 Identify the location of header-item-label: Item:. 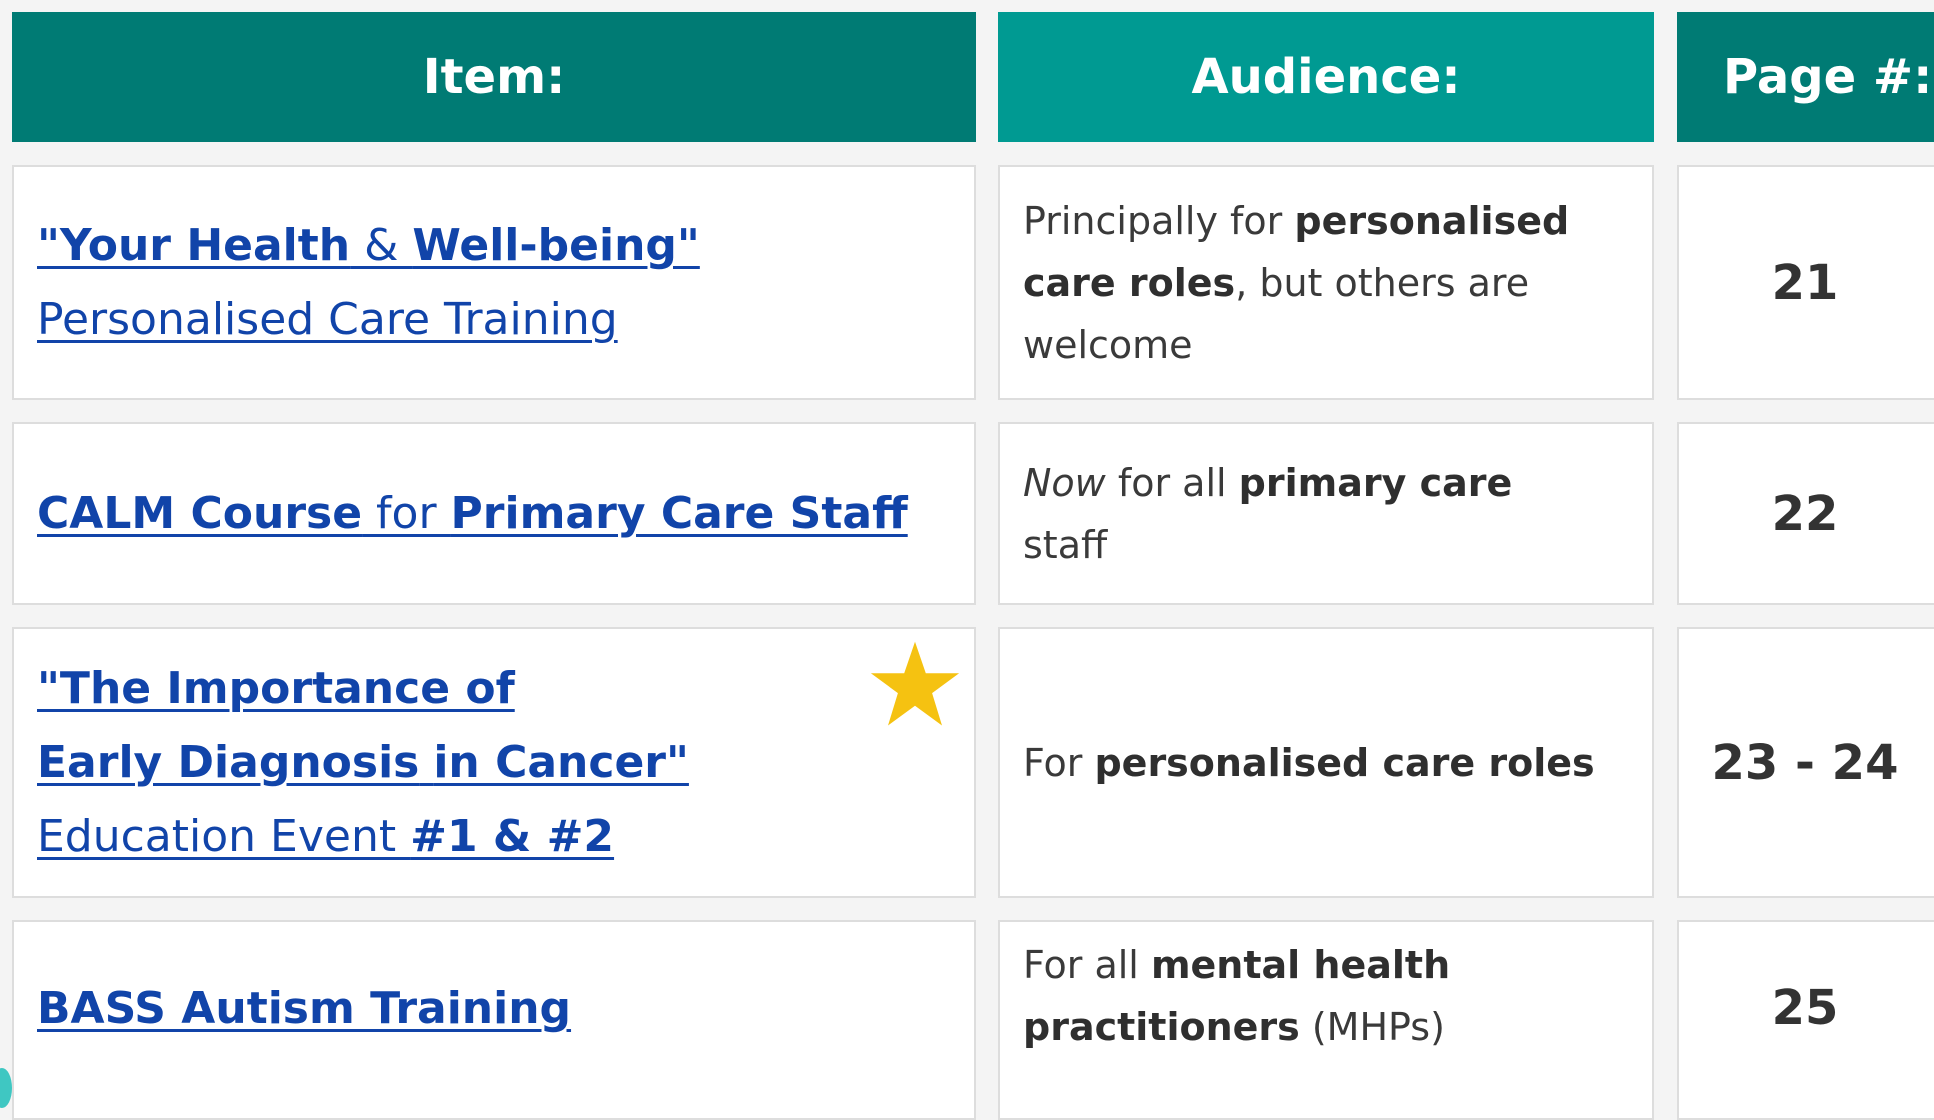
(494, 77).